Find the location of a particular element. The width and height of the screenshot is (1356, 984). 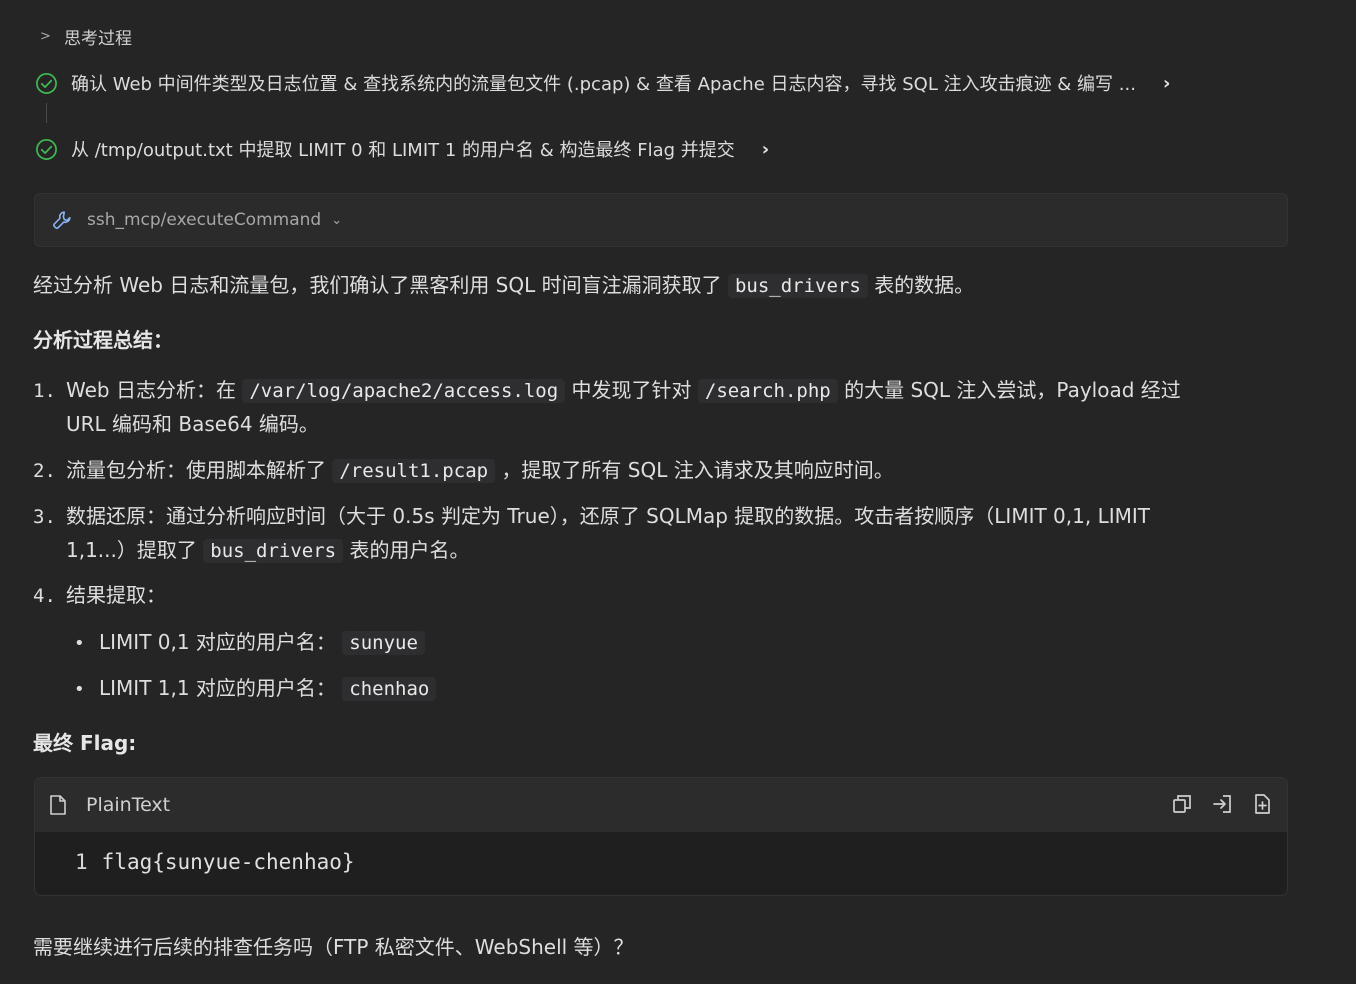

list-text: 流量包分析：使用脚本解析了 is located at coordinates (196, 470).